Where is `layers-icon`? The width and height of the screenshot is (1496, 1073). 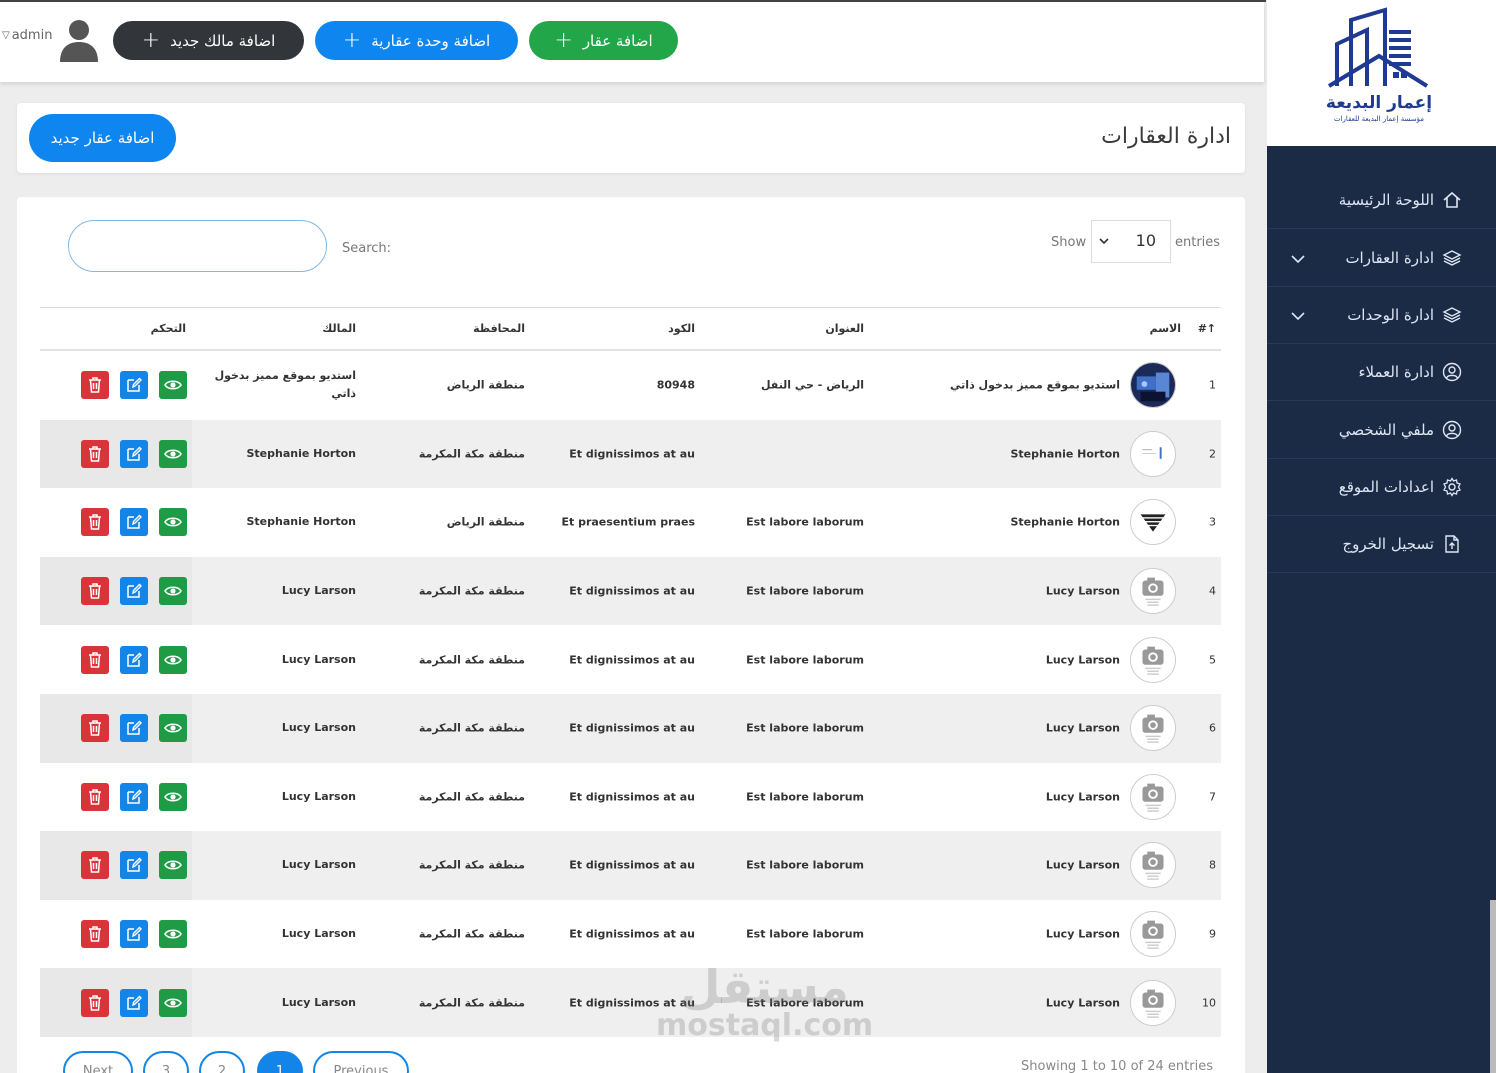
layers-icon is located at coordinates (1452, 315).